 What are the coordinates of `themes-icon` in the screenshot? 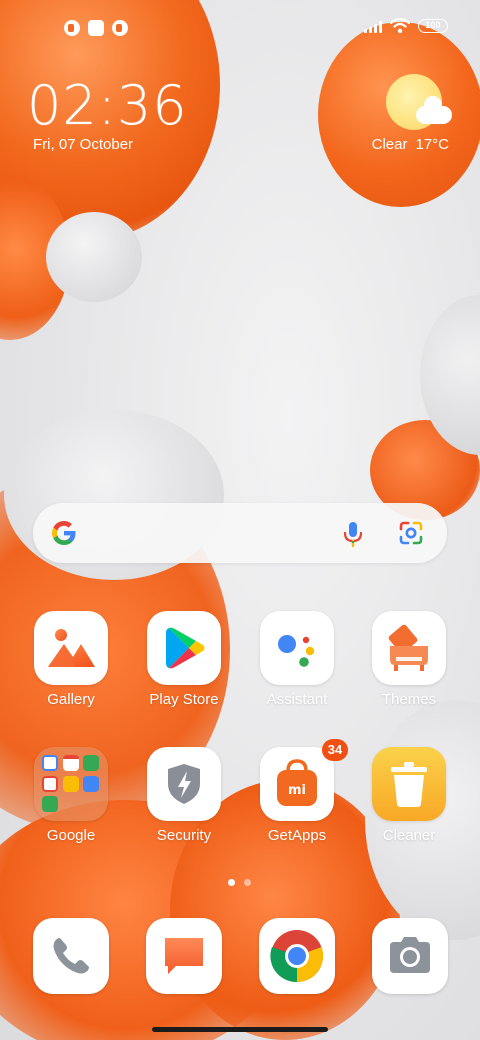 It's located at (409, 648).